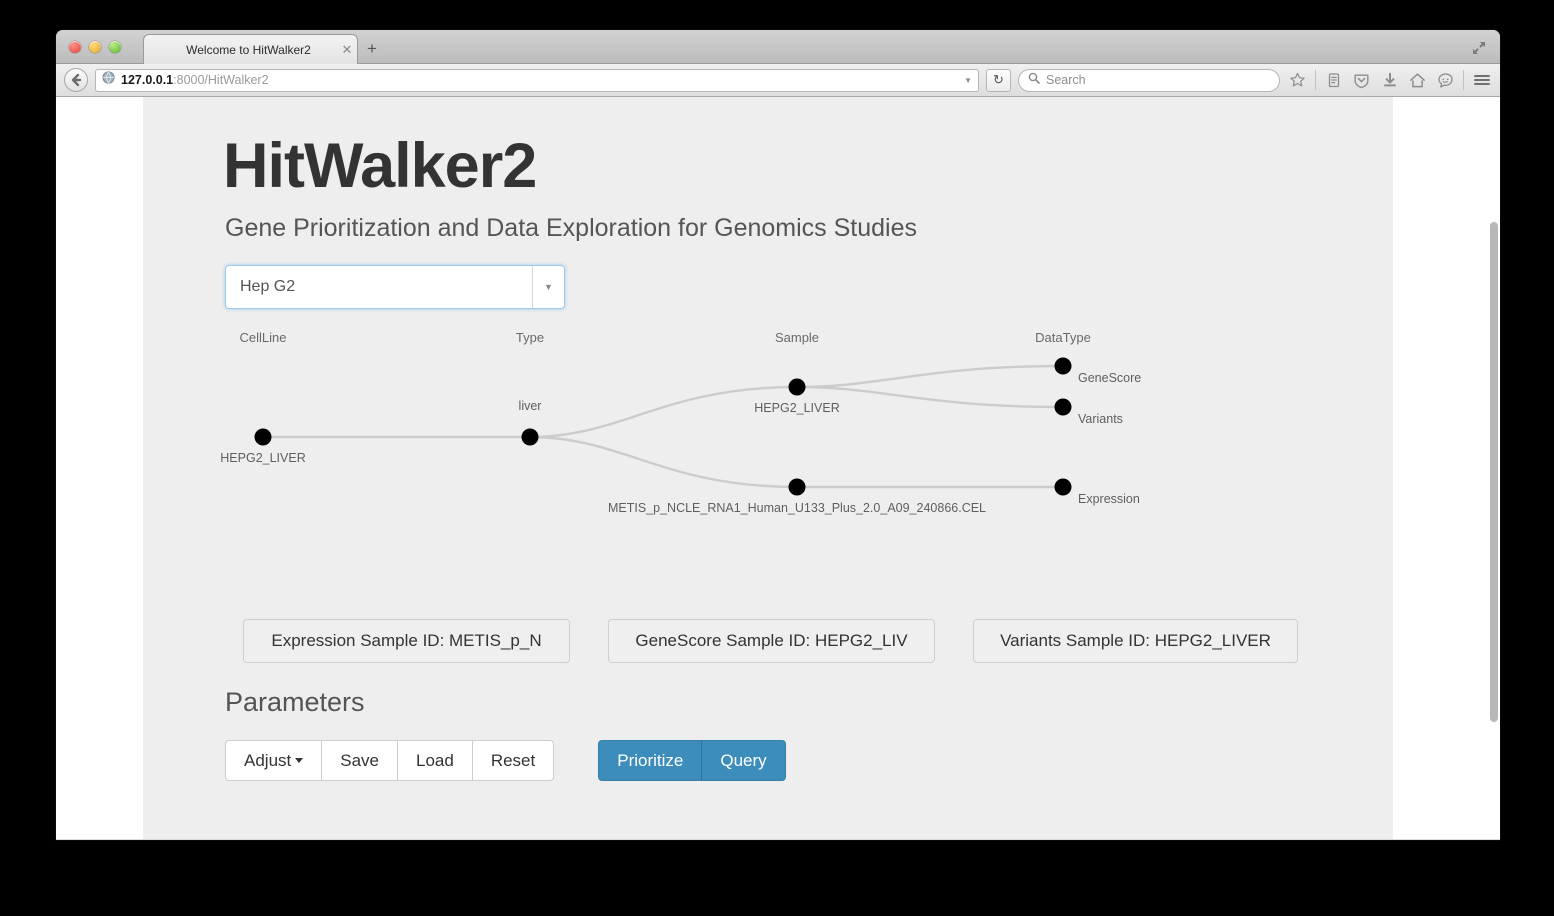 Image resolution: width=1554 pixels, height=916 pixels. What do you see at coordinates (372, 48) in the screenshot?
I see `new-tab-icon: +` at bounding box center [372, 48].